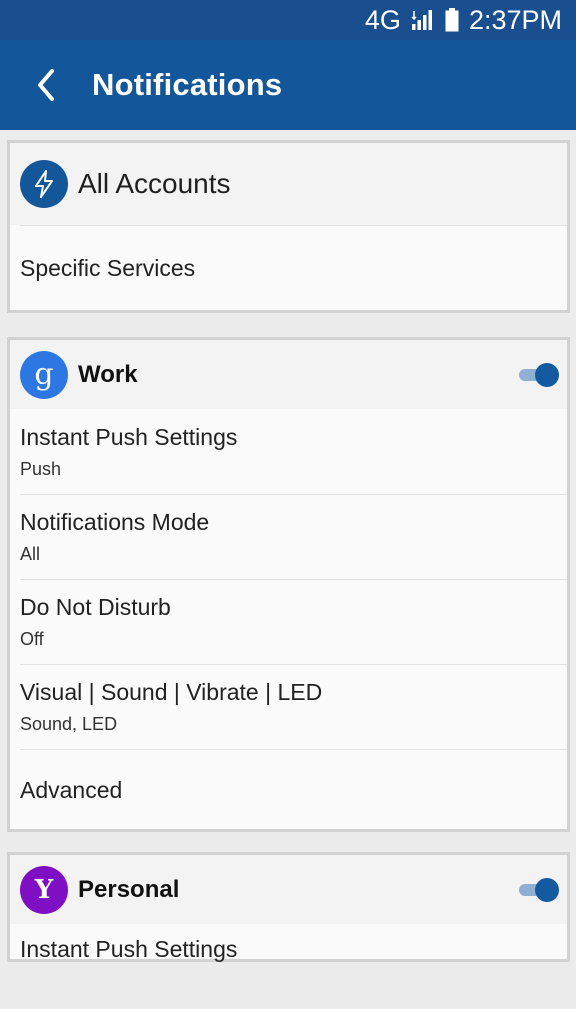 This screenshot has height=1009, width=576. Describe the element at coordinates (293, 267) in the screenshot. I see `specific-services-row: Specific Services` at that location.